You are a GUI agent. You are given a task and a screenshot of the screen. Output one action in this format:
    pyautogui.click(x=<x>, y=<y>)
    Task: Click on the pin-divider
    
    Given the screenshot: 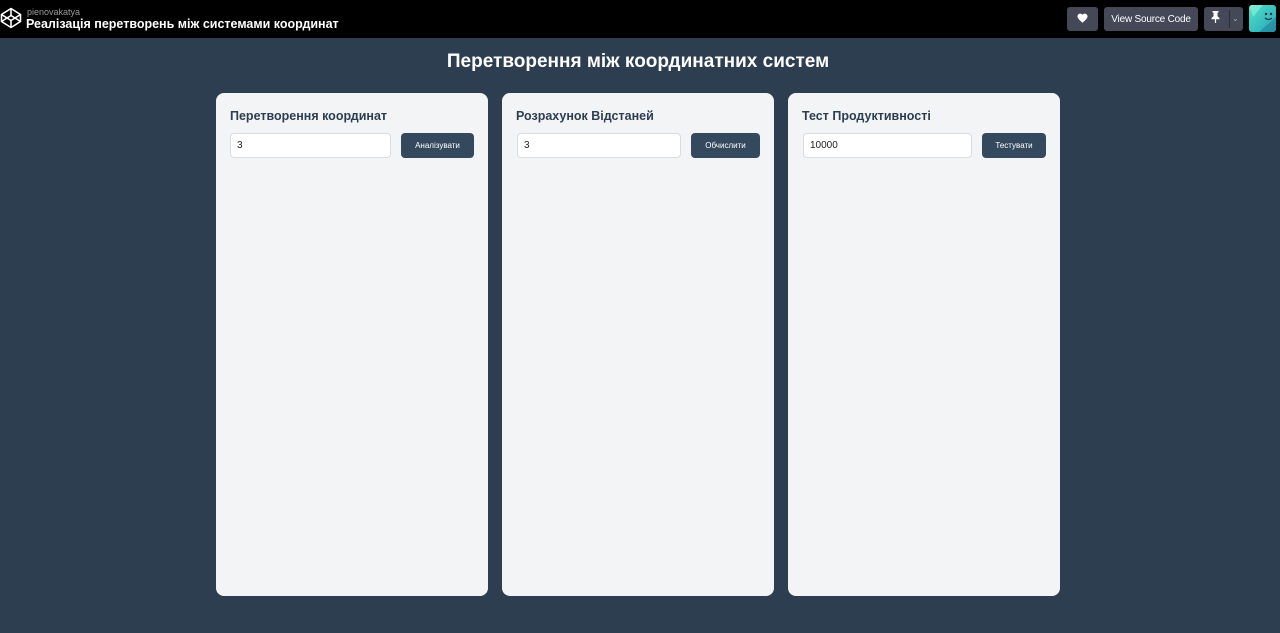 What is the action you would take?
    pyautogui.click(x=1229, y=19)
    